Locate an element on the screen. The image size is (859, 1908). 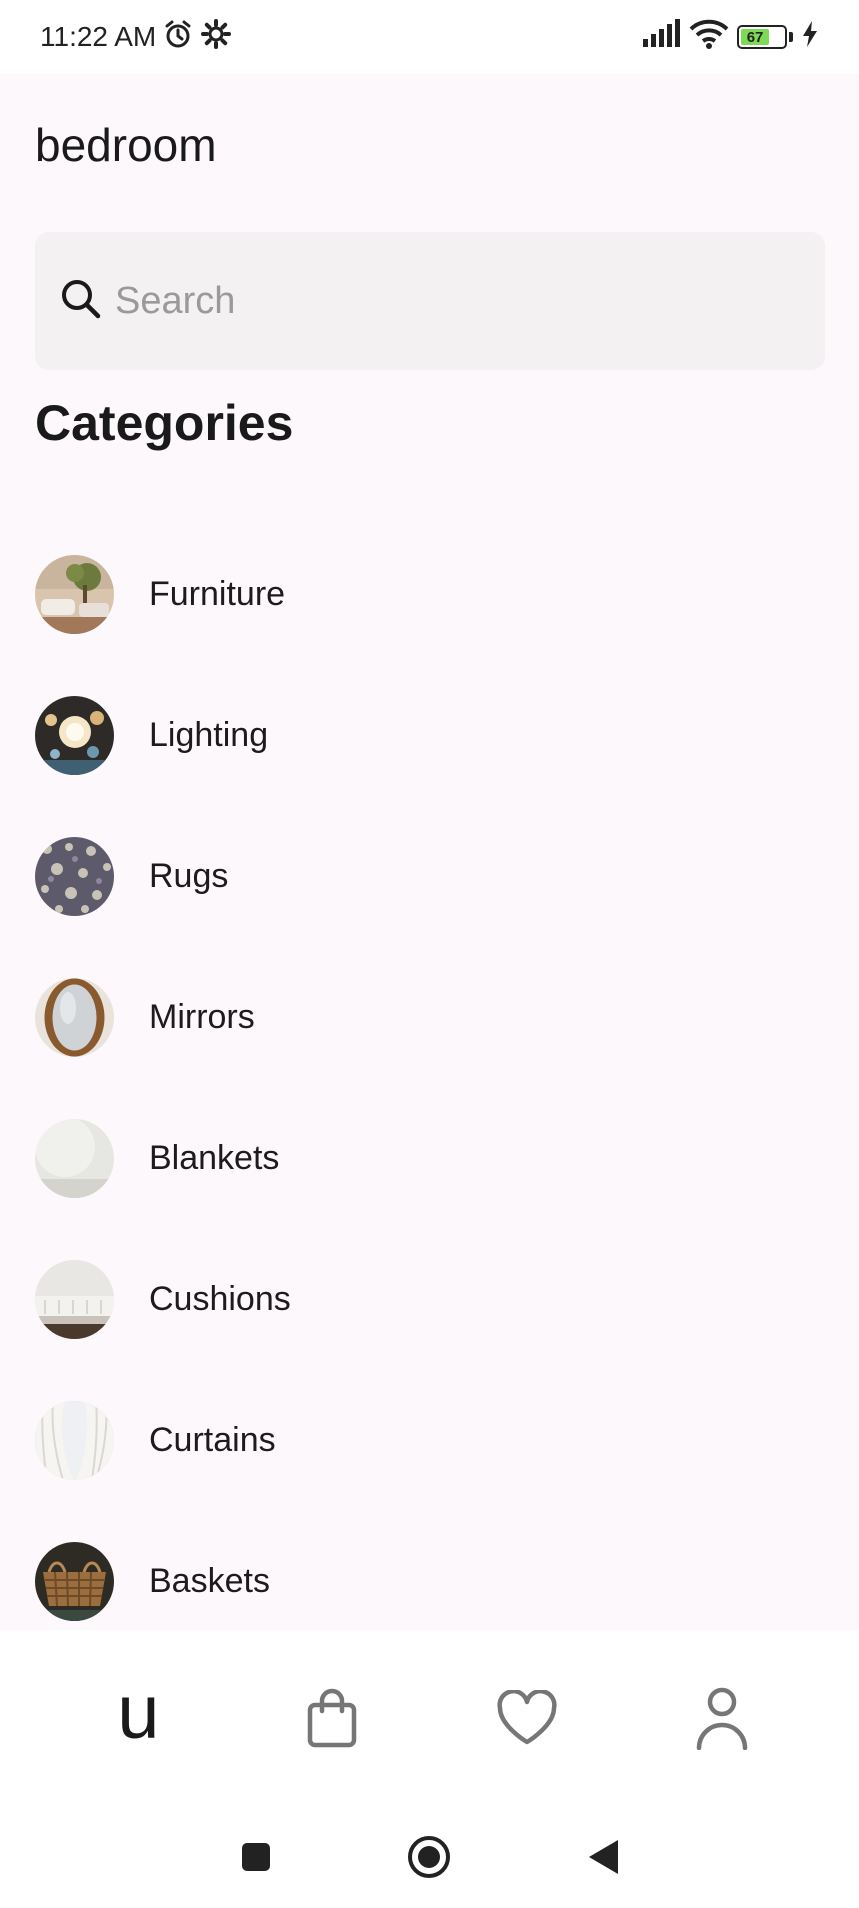
category-label: Lighting is located at coordinates (209, 735).